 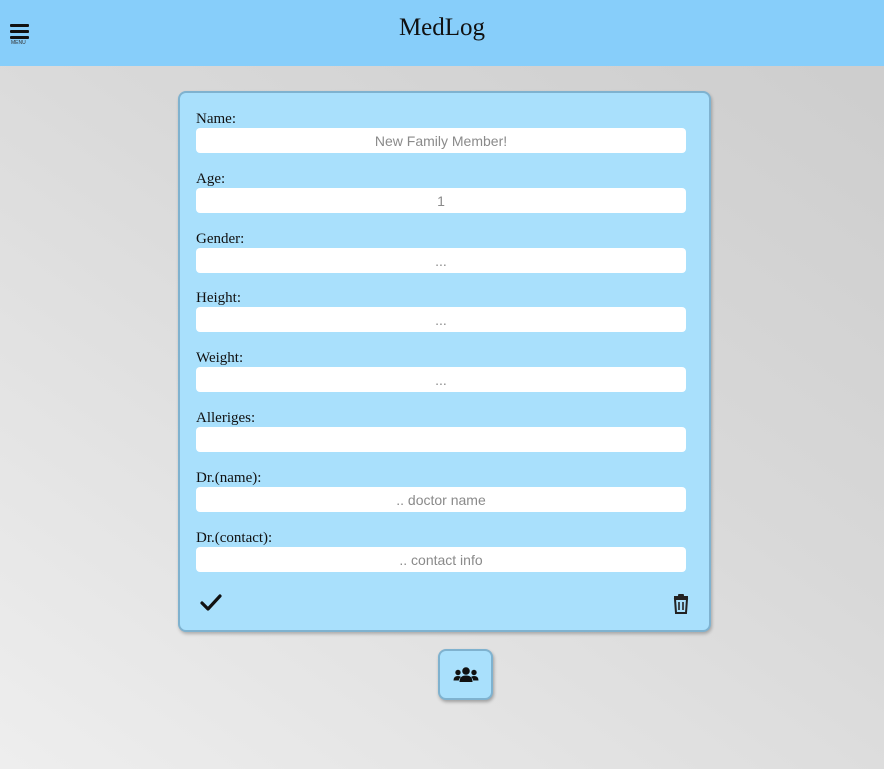 I want to click on family-members-button, so click(x=465, y=674).